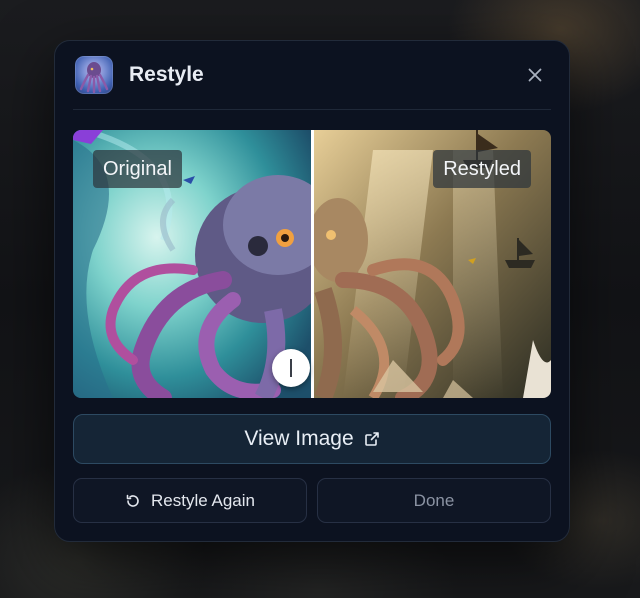 The width and height of the screenshot is (640, 598). I want to click on close-button, so click(535, 75).